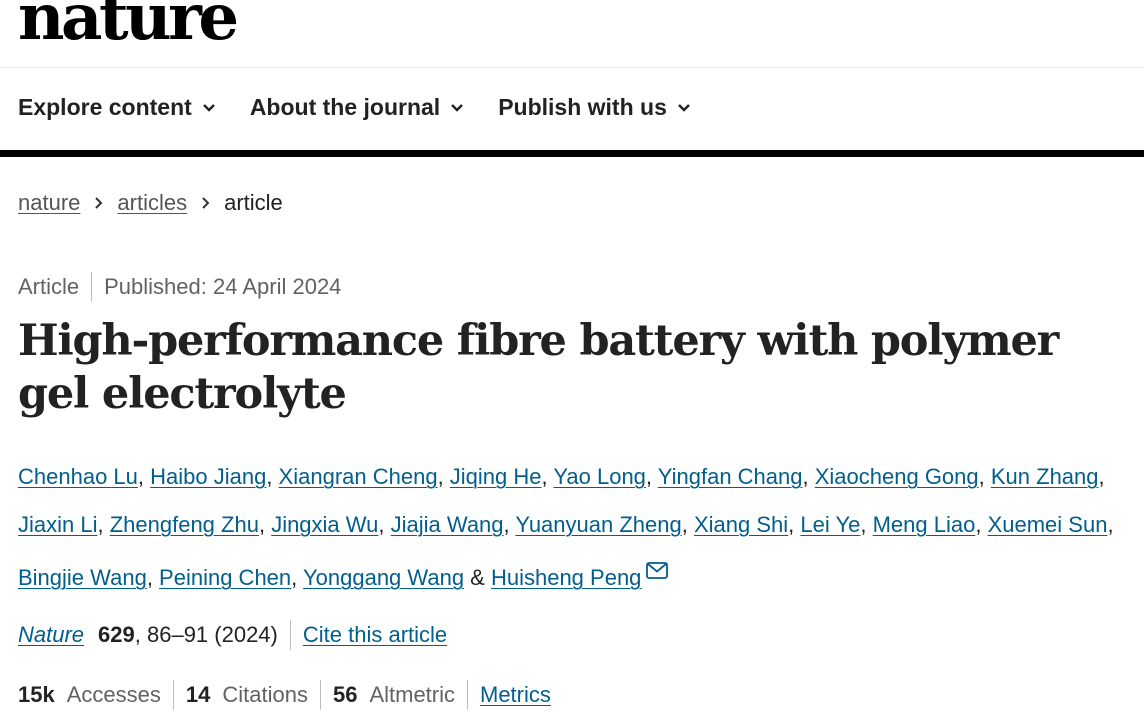  I want to click on author-link: Lei Ye, so click(830, 524).